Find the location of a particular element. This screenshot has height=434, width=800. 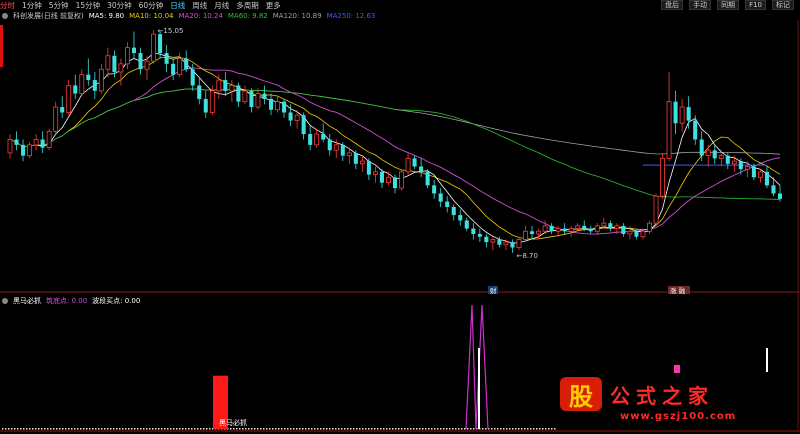

signal-label: 黑马必抓 is located at coordinates (233, 422).